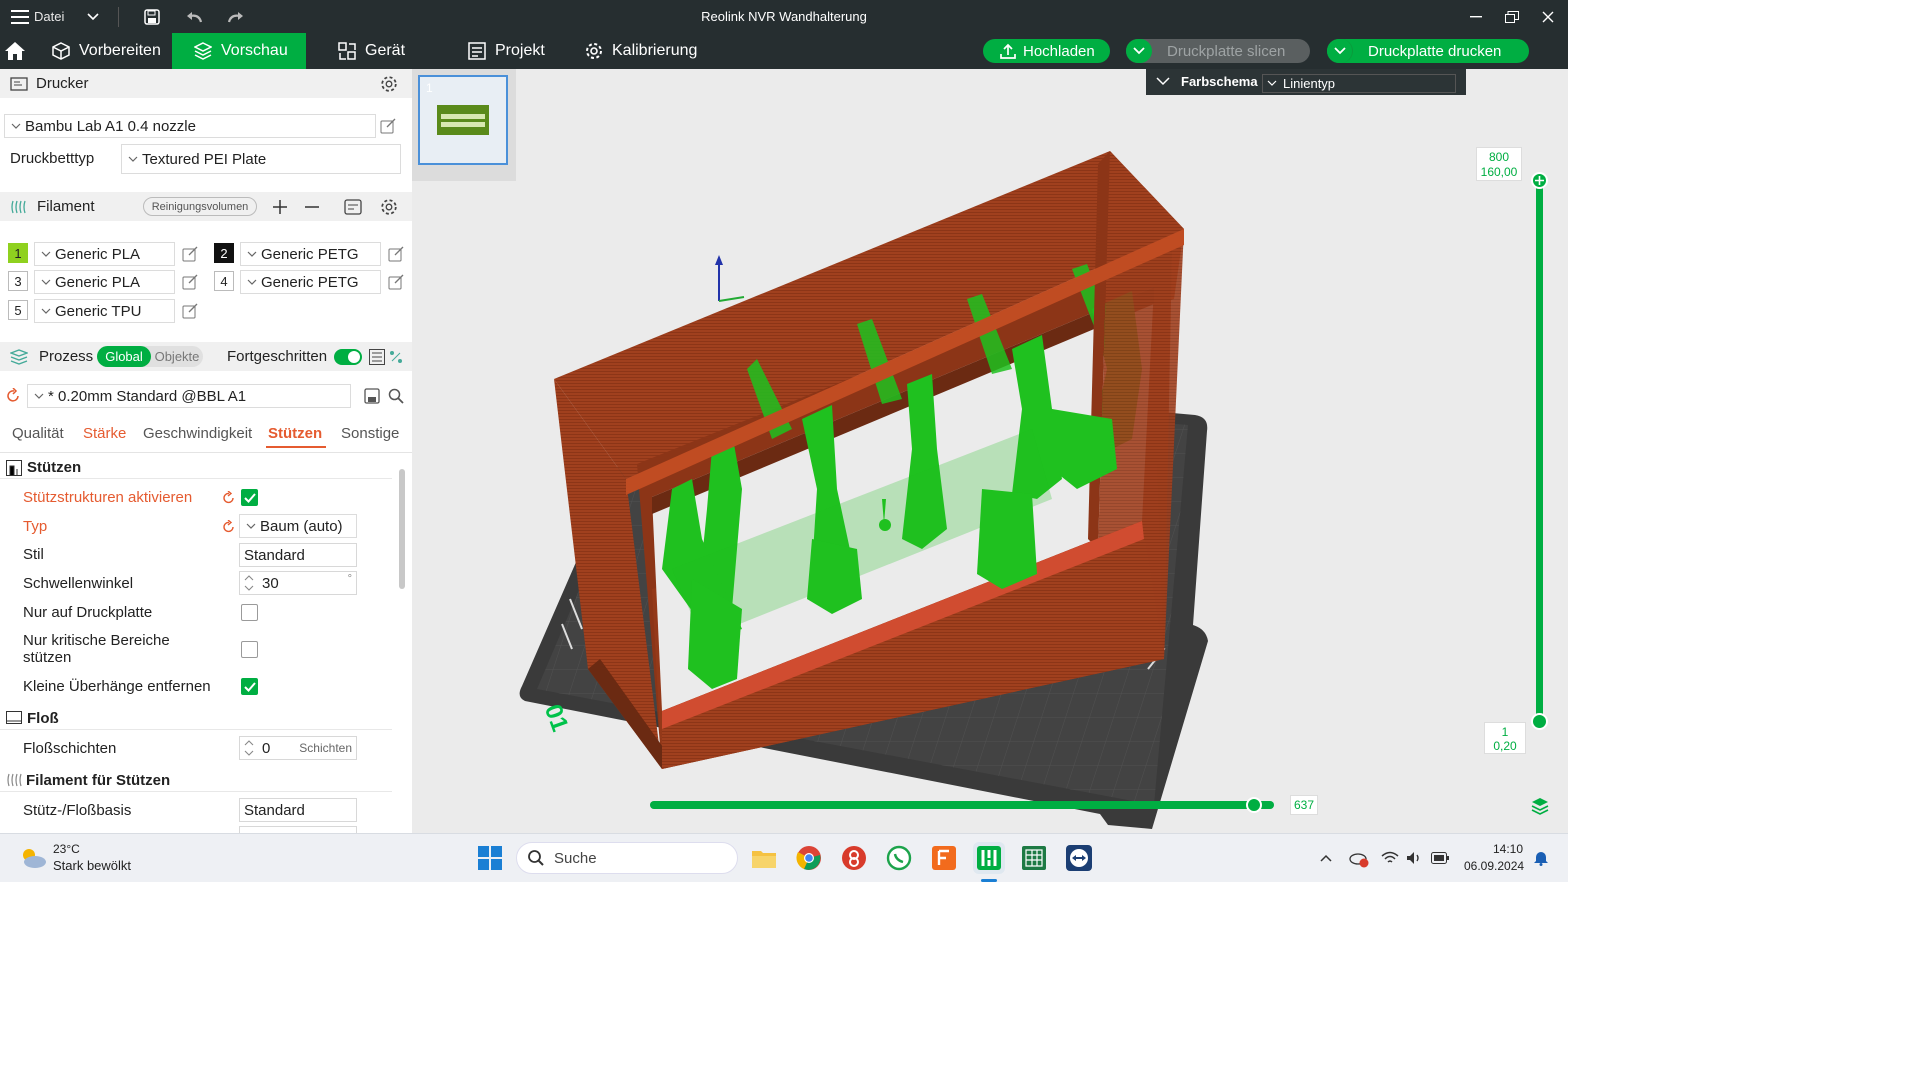 The image size is (1920, 1080). What do you see at coordinates (298, 748) in the screenshot?
I see `raft-layers-input: 0 Schichten` at bounding box center [298, 748].